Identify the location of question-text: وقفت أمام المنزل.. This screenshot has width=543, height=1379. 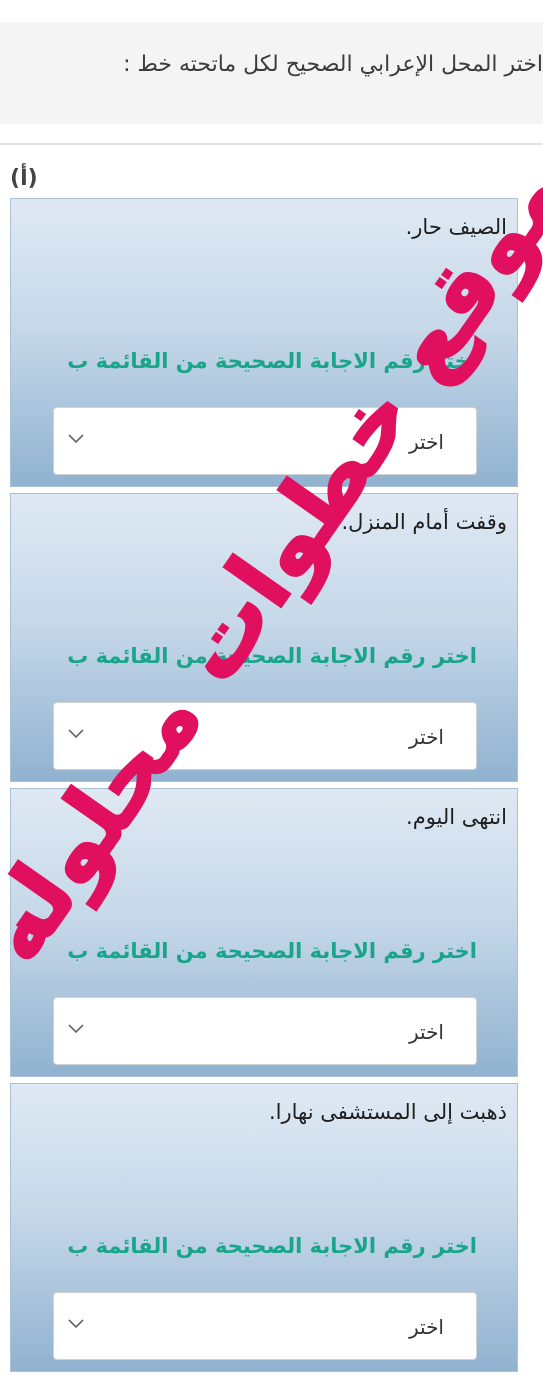
(424, 522).